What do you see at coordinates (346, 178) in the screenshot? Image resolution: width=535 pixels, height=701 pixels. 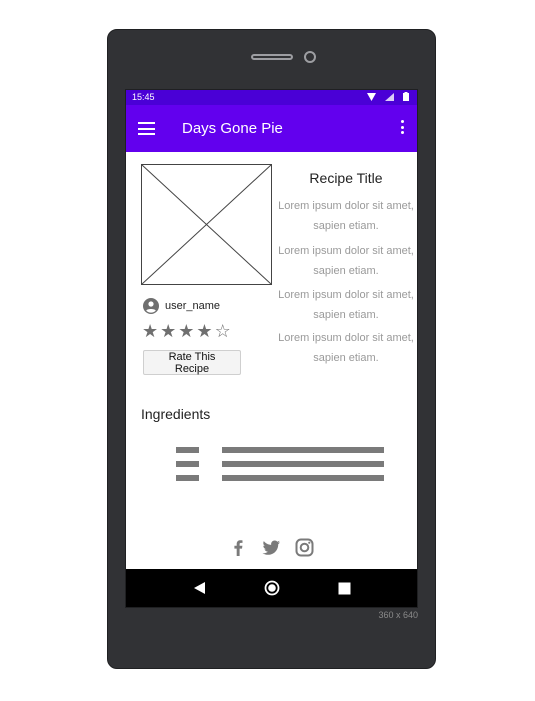 I see `recipe-title: Recipe Title` at bounding box center [346, 178].